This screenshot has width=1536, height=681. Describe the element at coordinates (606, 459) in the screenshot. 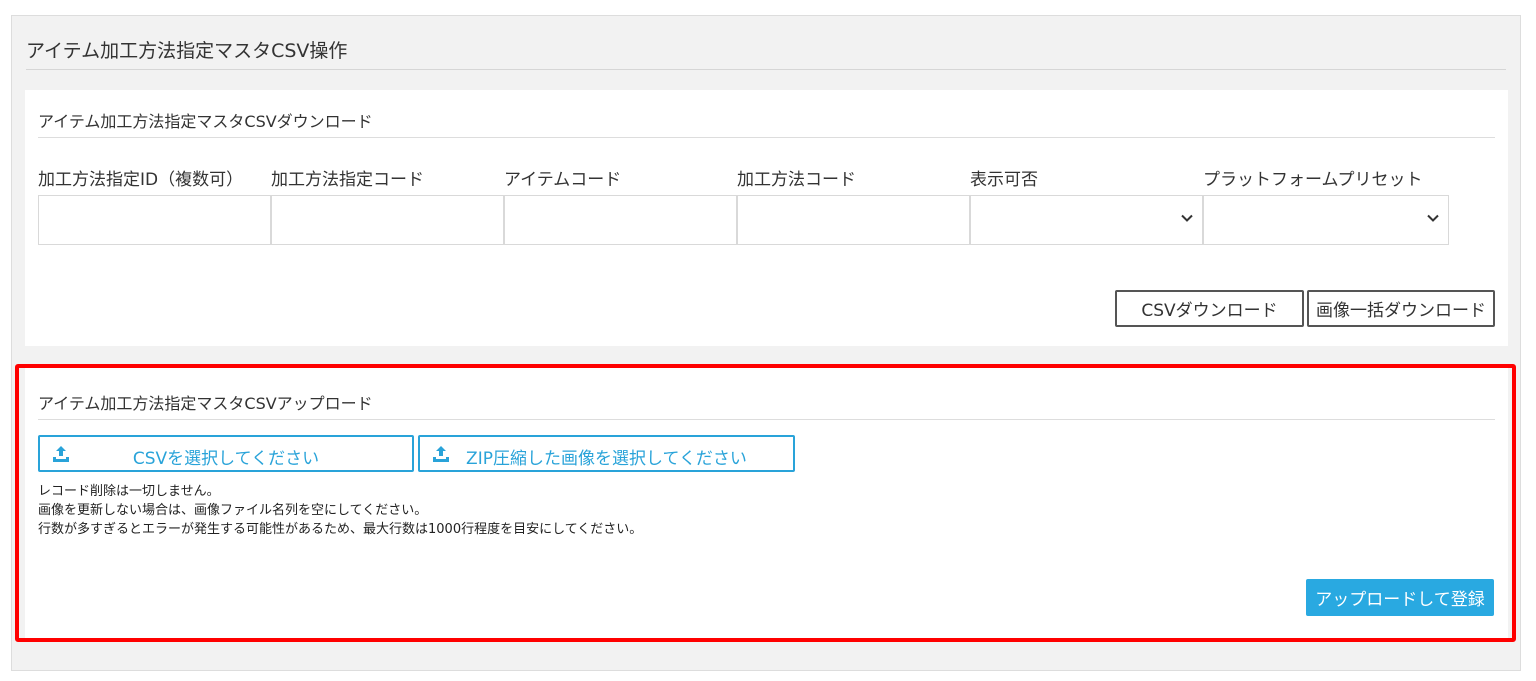

I see `zip-select-label: ZIP圧縮した画像を選択してください` at that location.